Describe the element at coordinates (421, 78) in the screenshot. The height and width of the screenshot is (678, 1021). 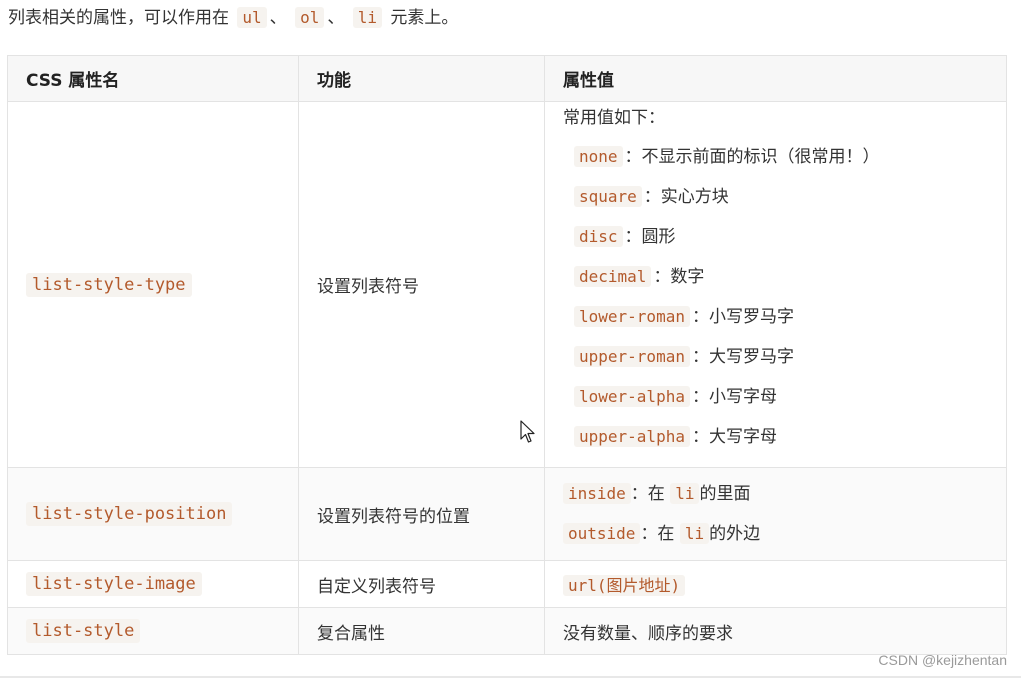
I see `header-function: 功能` at that location.